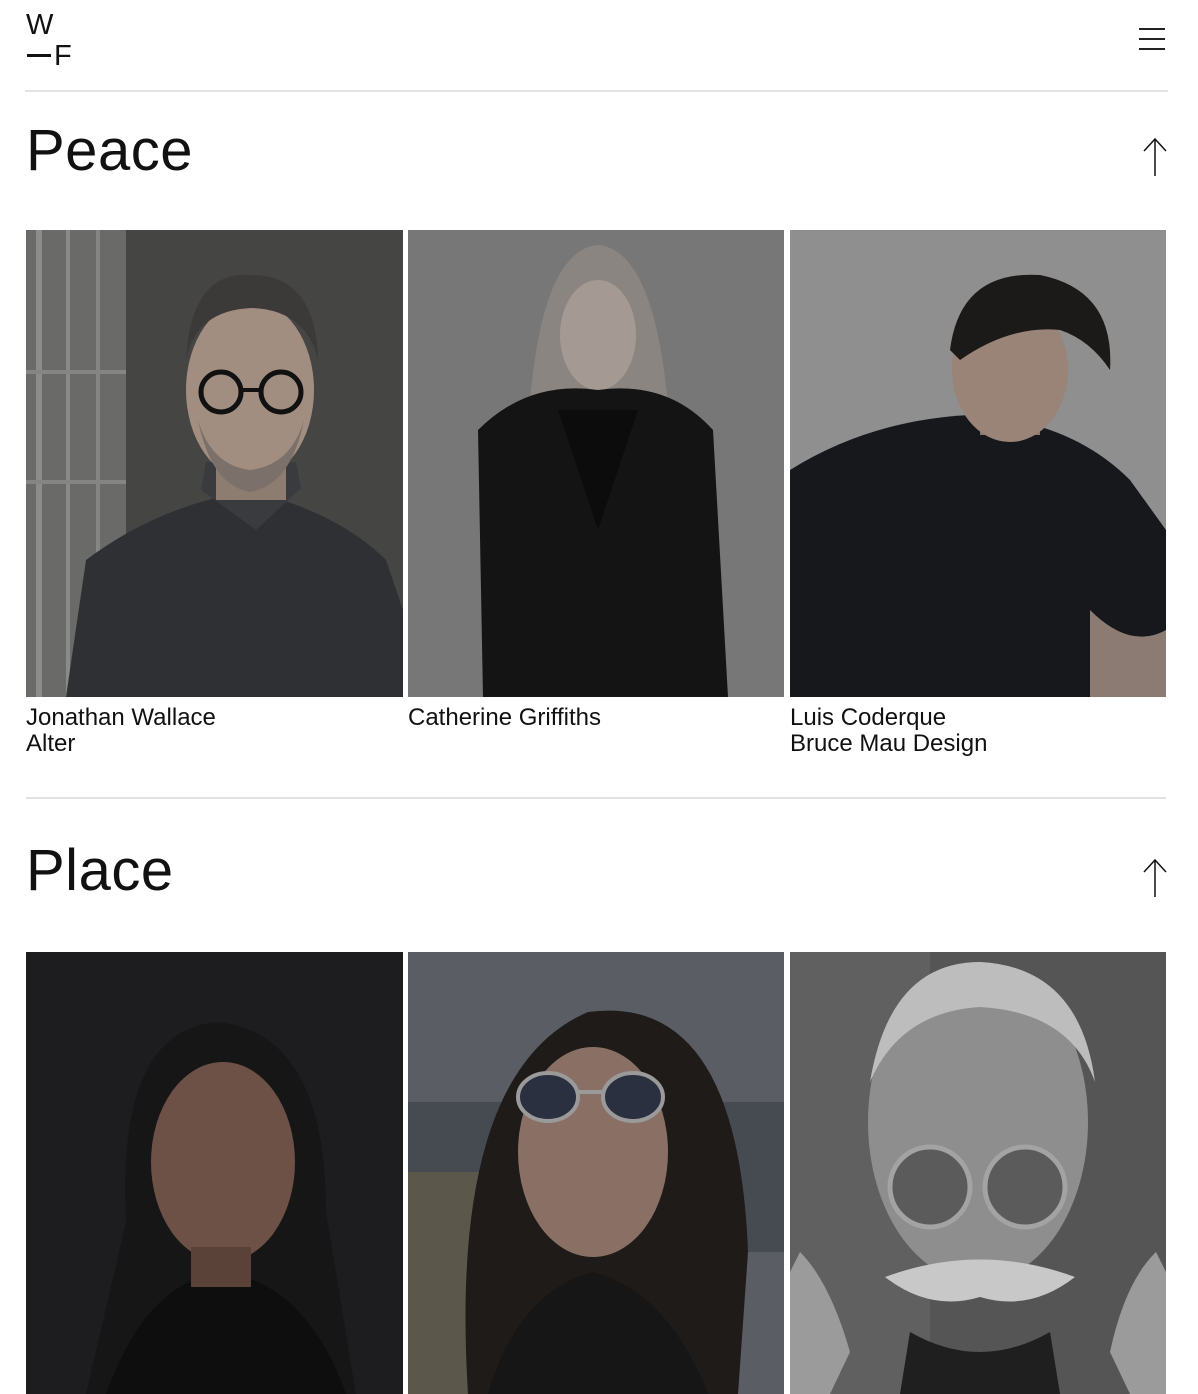 This screenshot has width=1198, height=1394. Describe the element at coordinates (121, 718) in the screenshot. I see `person-name: Jonathan Wallace` at that location.